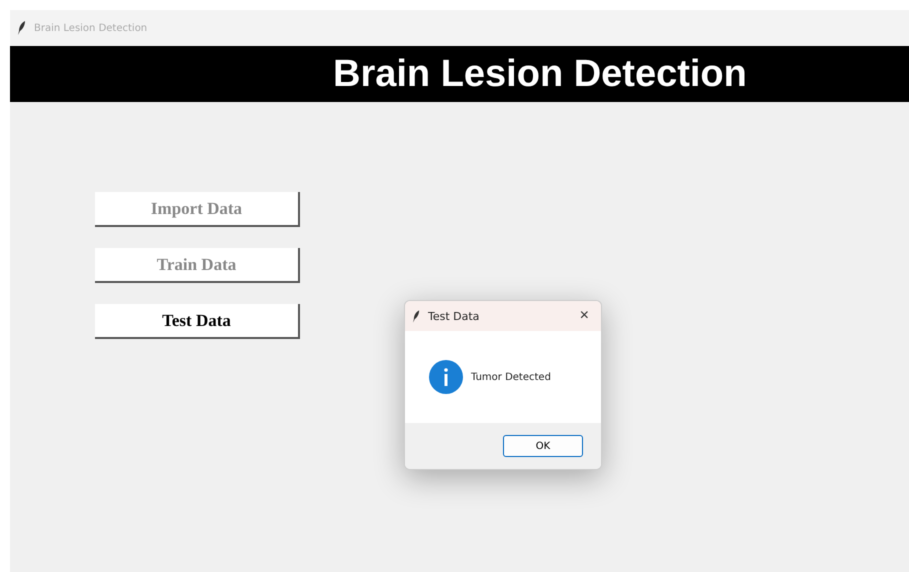  Describe the element at coordinates (540, 74) in the screenshot. I see `header-title: Brain Lesion Detection` at that location.